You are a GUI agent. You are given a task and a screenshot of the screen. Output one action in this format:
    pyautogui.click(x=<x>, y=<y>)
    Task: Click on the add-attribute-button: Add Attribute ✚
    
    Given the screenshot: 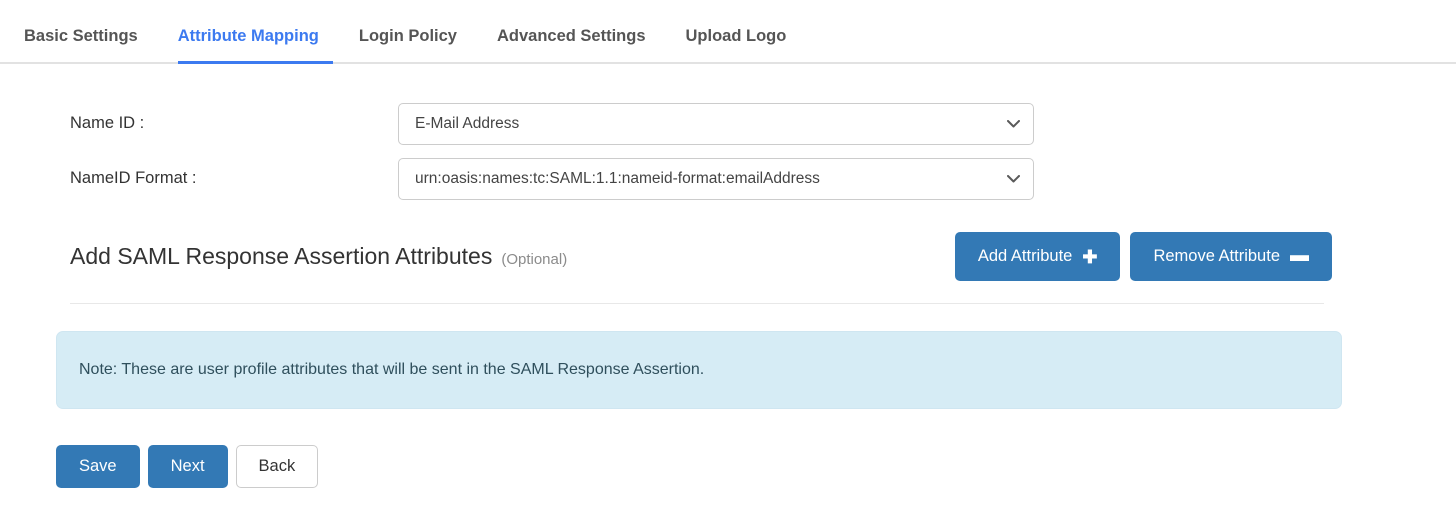 What is the action you would take?
    pyautogui.click(x=1037, y=256)
    